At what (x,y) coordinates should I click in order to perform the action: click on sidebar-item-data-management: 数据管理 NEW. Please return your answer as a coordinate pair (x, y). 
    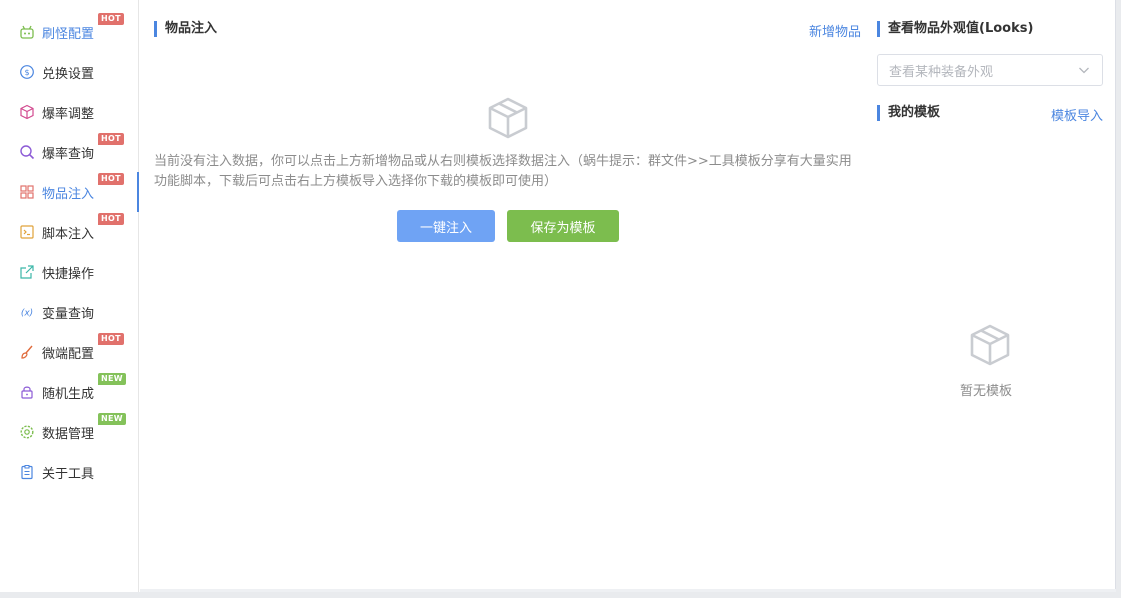
    Looking at the image, I should click on (69, 432).